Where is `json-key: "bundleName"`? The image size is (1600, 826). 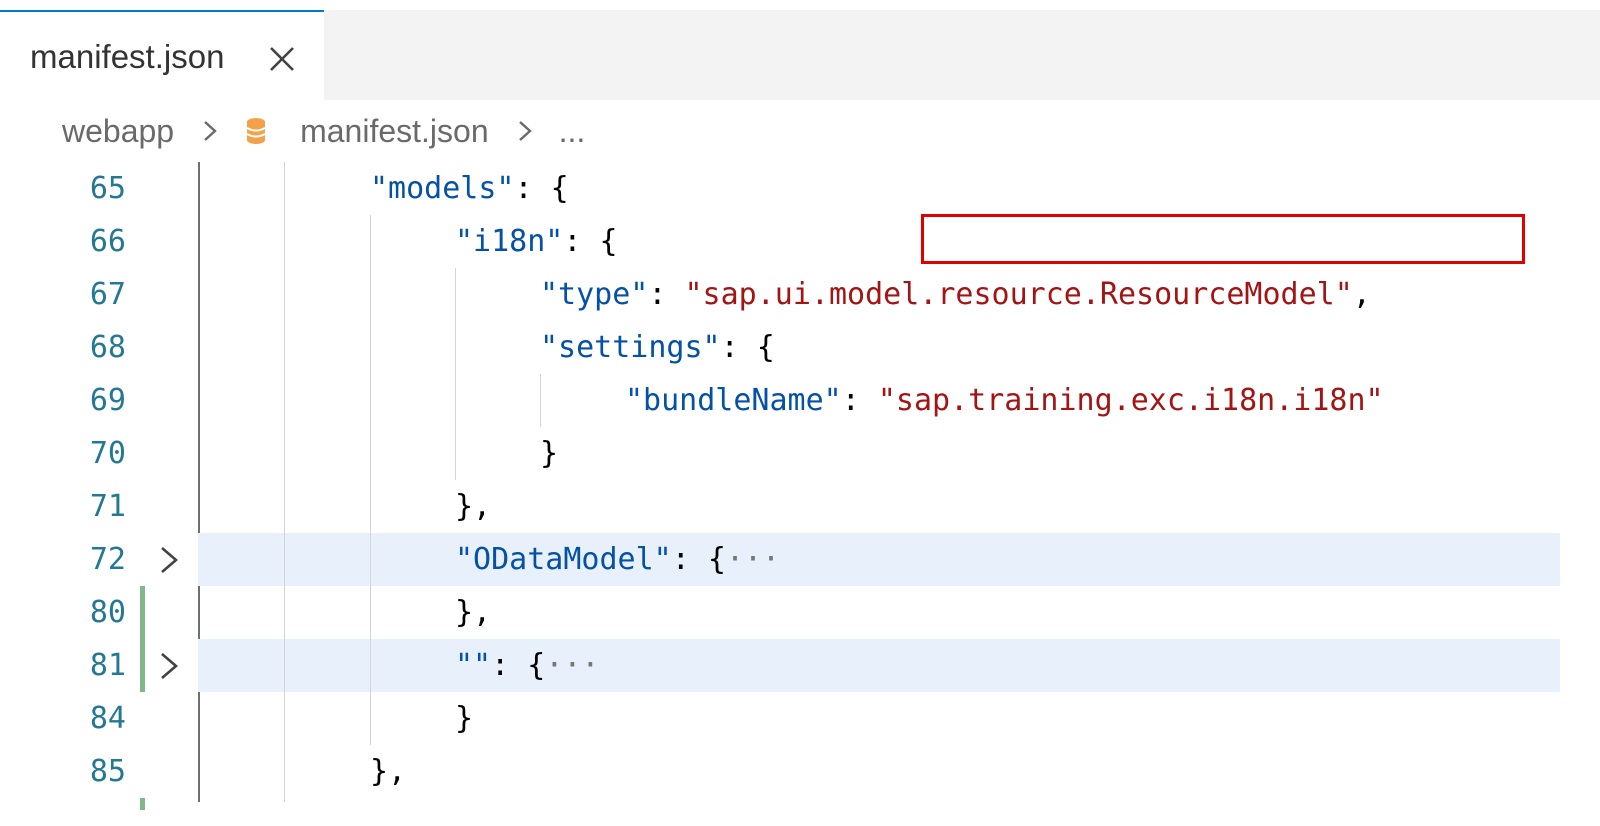
json-key: "bundleName" is located at coordinates (733, 400).